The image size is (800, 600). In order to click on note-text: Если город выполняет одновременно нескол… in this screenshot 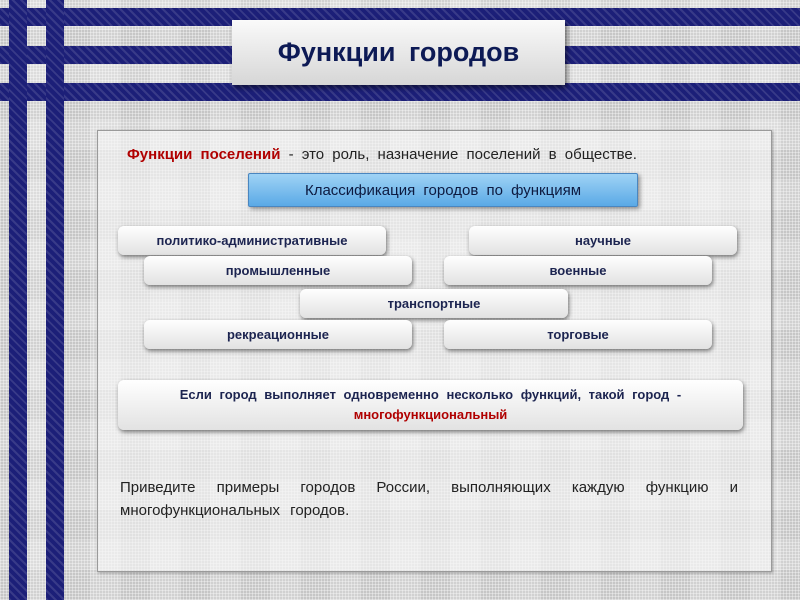, I will do `click(430, 394)`.